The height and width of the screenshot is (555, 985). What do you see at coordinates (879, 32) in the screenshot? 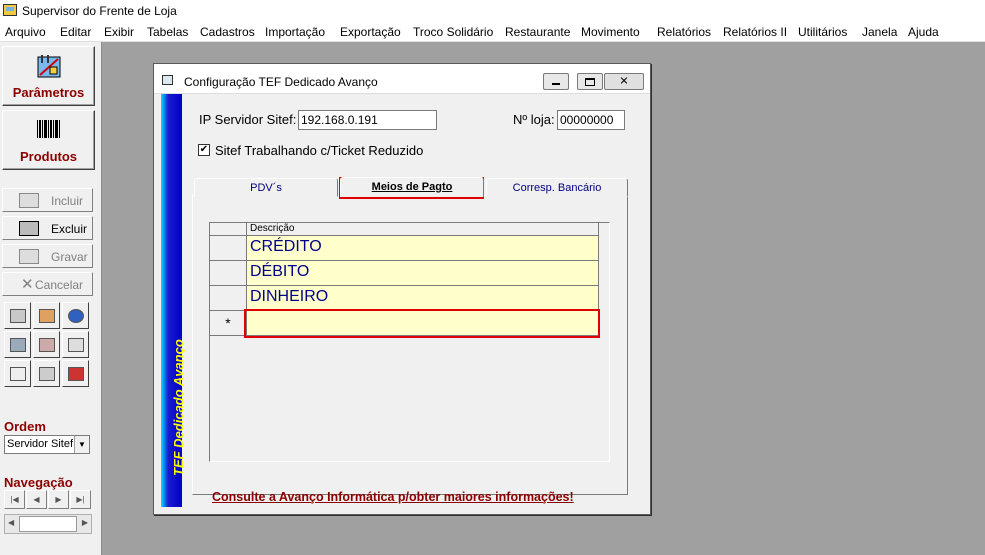
I see `menu-janela: Janela` at bounding box center [879, 32].